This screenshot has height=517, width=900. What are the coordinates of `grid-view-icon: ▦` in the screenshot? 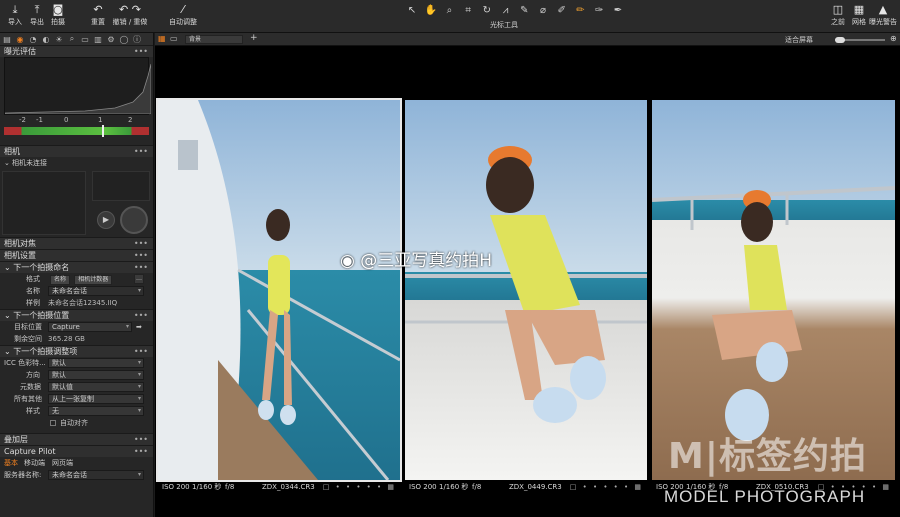 It's located at (162, 38).